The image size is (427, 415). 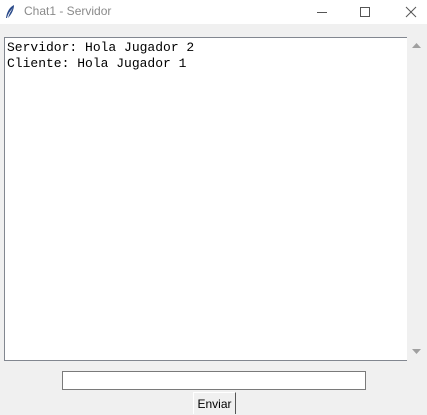 I want to click on send-button: Enviar, so click(x=214, y=403).